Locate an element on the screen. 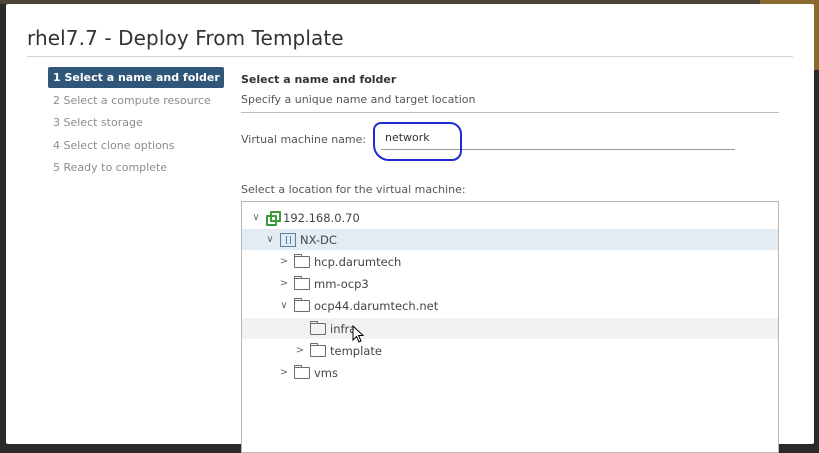 This screenshot has width=819, height=453. tree-row-label: vms is located at coordinates (326, 372).